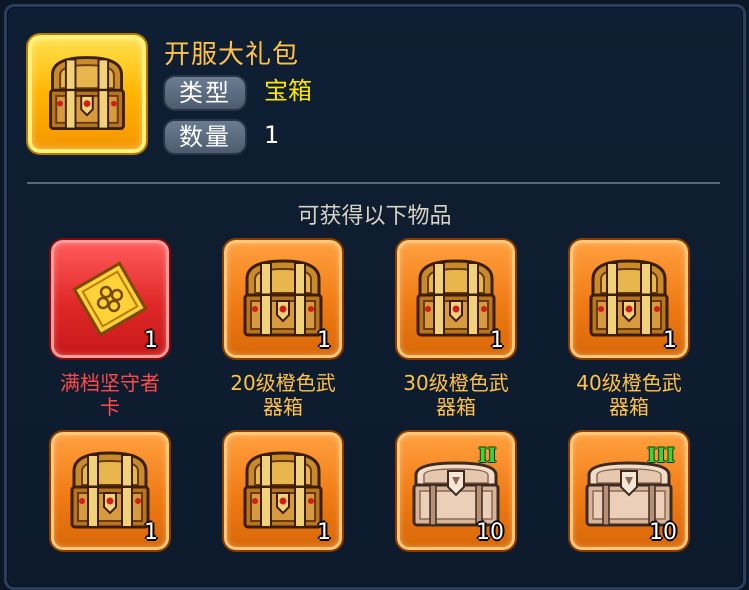 The image size is (749, 590). I want to click on item-name: 满档坚守者卡, so click(110, 395).